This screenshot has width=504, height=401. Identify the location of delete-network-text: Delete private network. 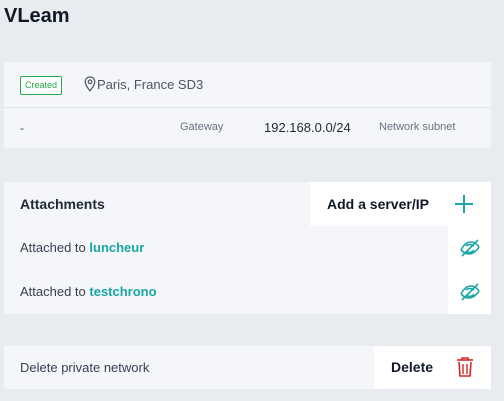
(85, 367).